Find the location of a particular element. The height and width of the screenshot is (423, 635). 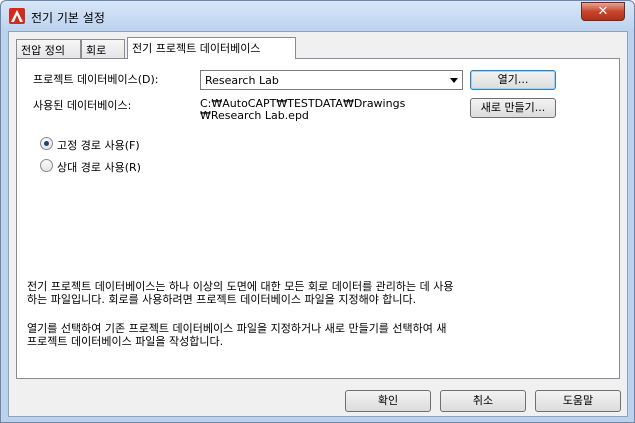

ok-button: 확인 is located at coordinates (388, 401).